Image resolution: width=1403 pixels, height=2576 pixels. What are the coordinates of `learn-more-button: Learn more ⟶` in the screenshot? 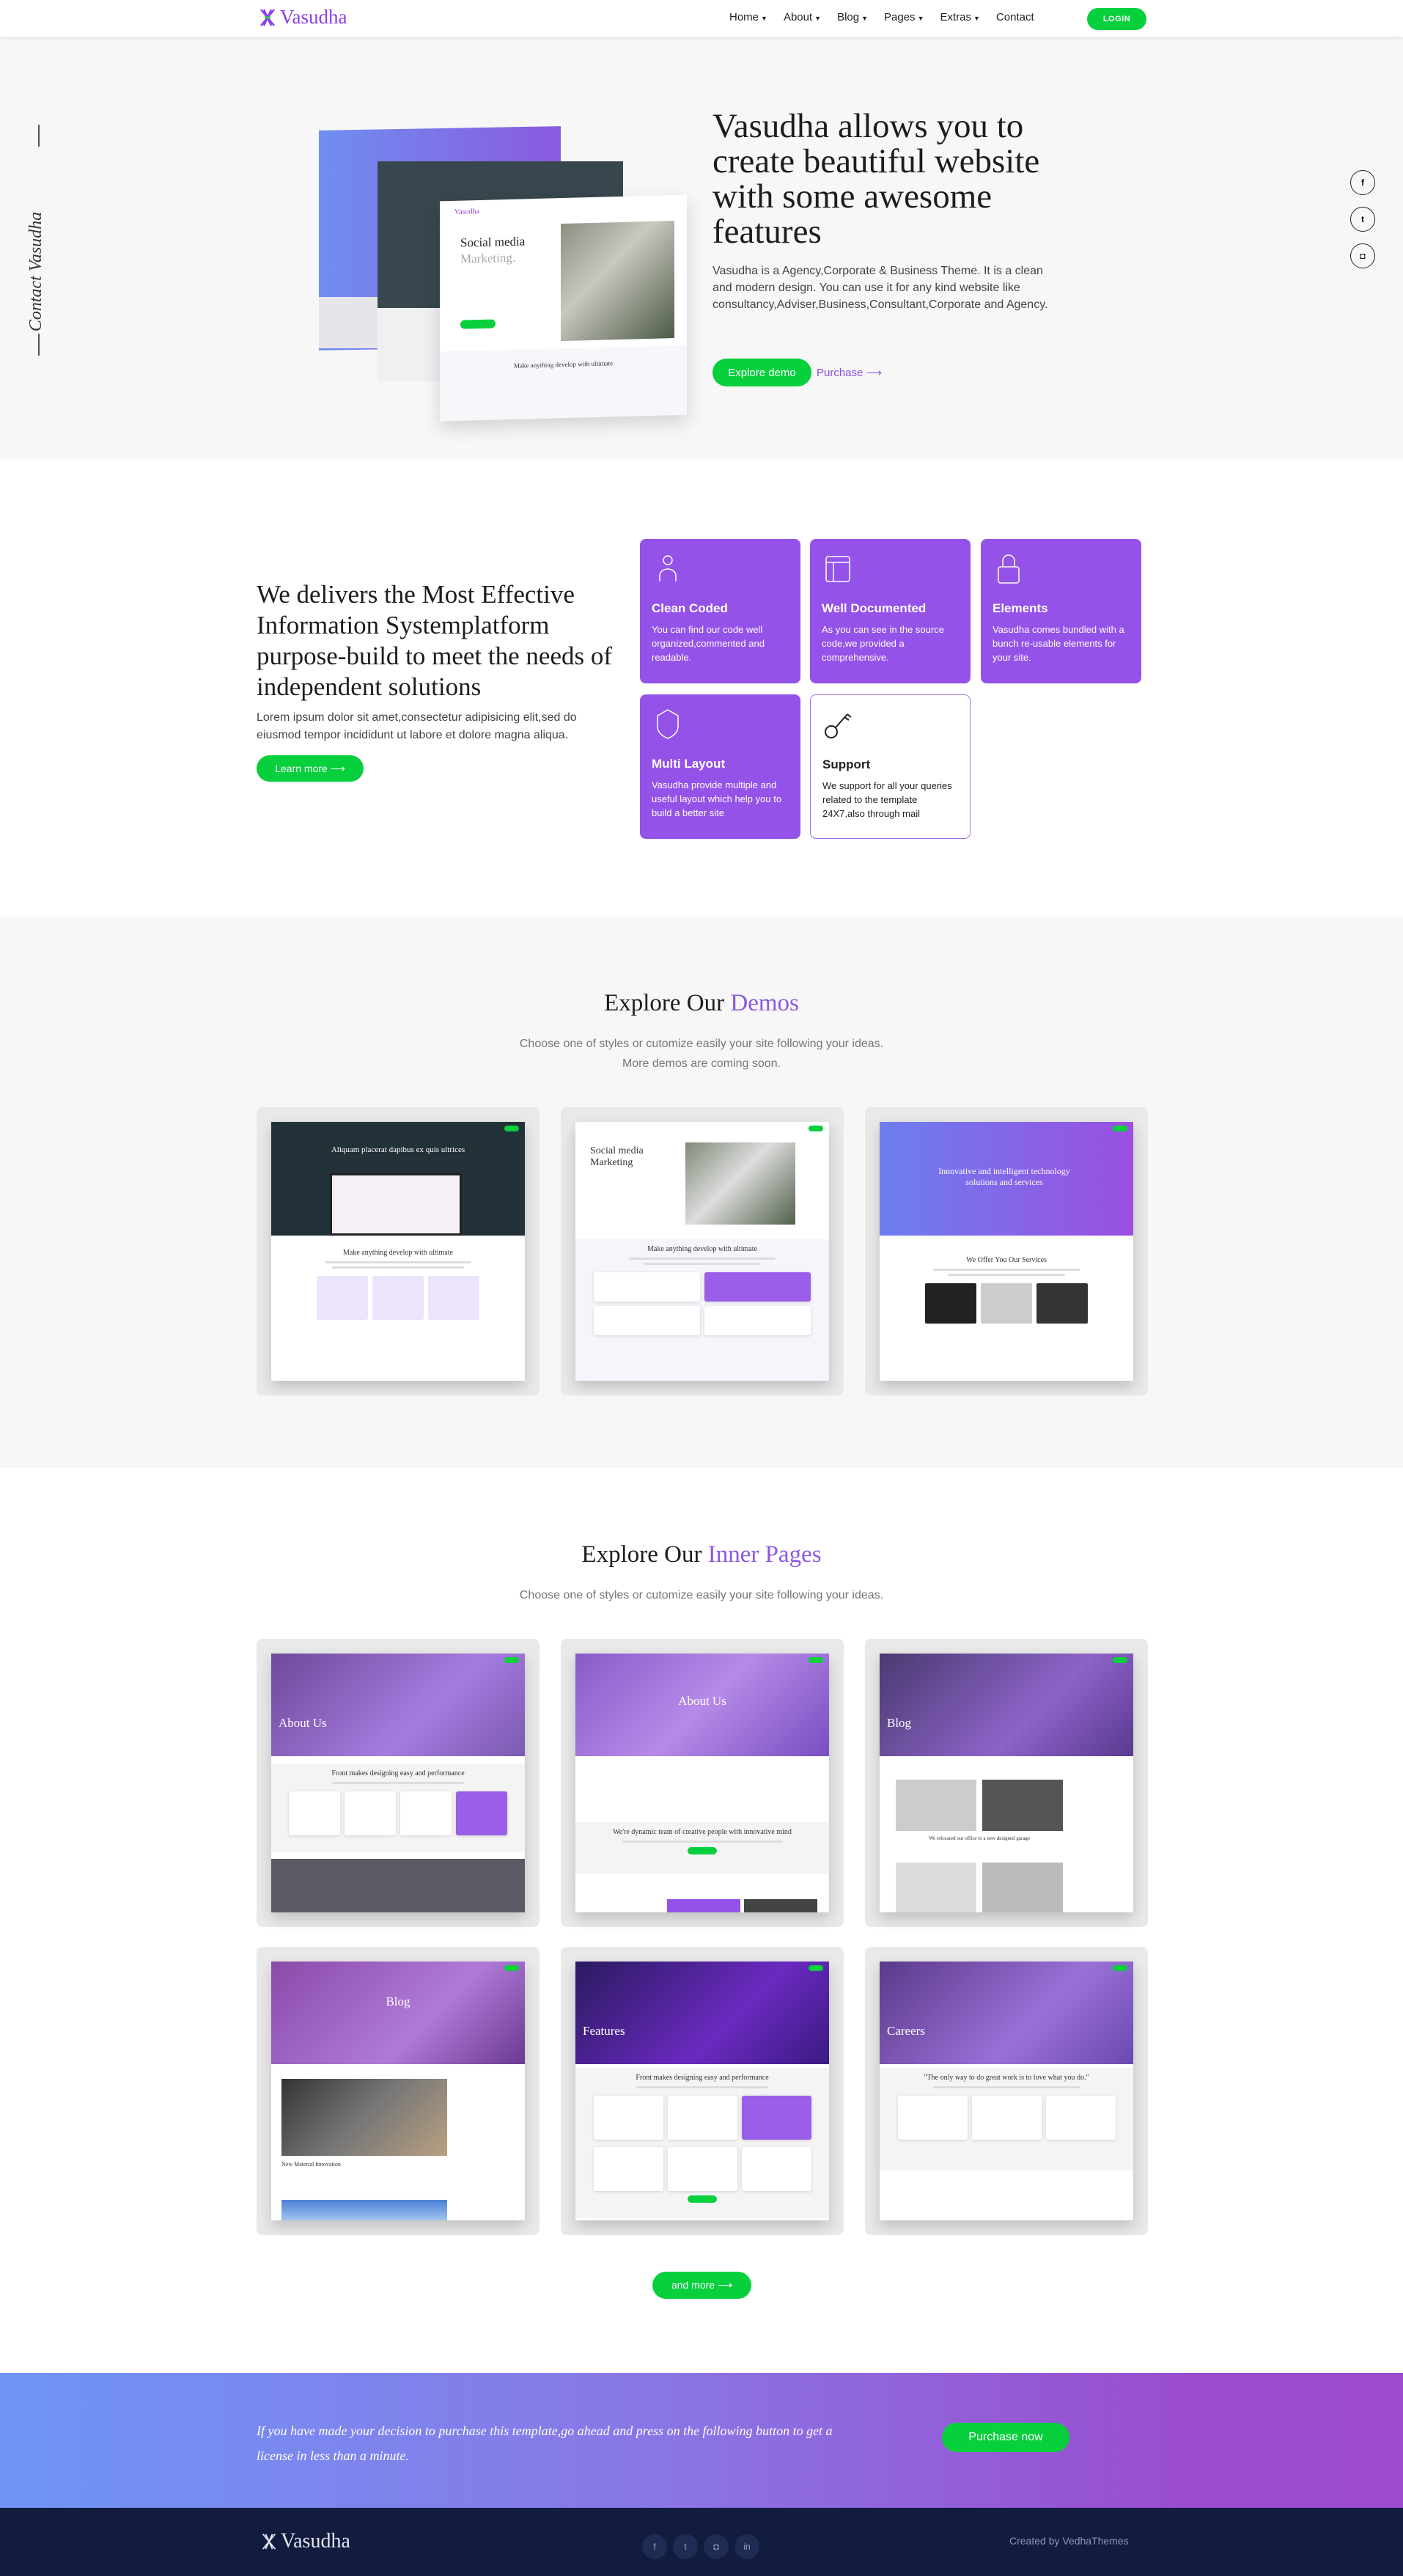 It's located at (310, 769).